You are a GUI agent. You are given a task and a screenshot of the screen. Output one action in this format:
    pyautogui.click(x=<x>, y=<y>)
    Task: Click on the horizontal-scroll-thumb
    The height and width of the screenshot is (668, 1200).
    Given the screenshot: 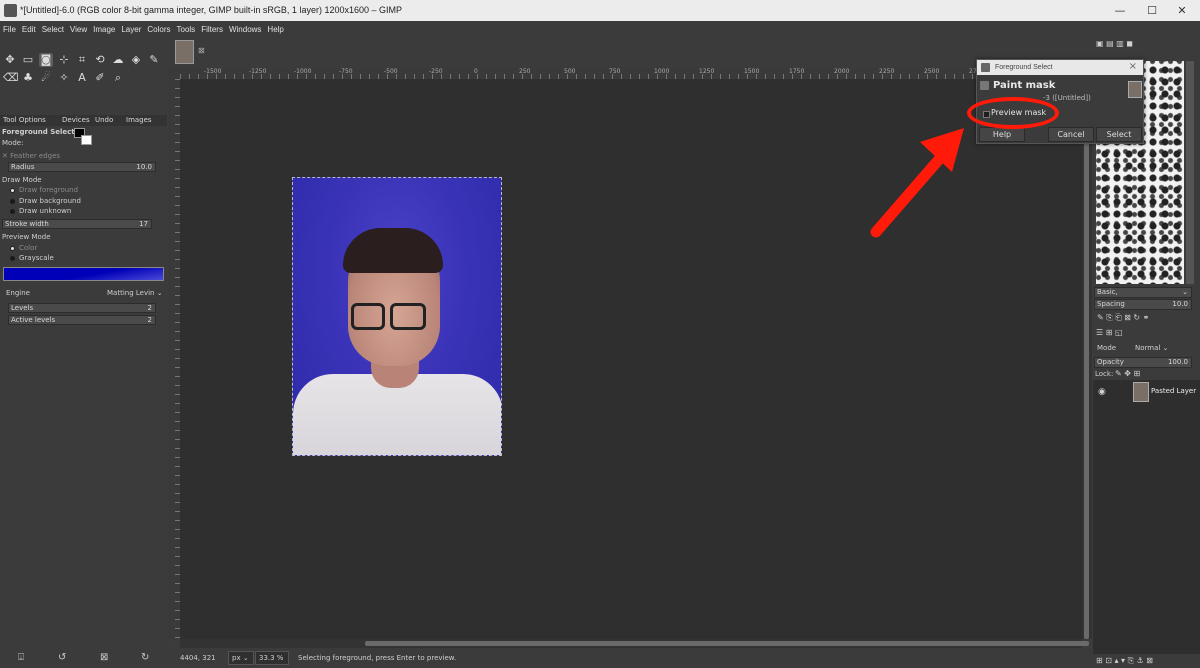 What is the action you would take?
    pyautogui.click(x=727, y=643)
    